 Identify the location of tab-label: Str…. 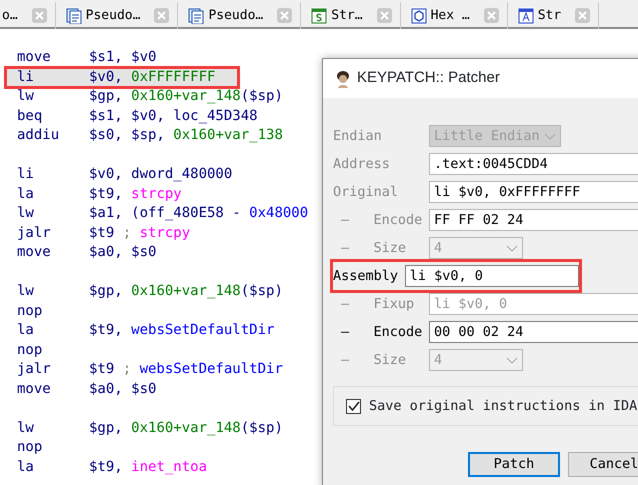
(347, 15).